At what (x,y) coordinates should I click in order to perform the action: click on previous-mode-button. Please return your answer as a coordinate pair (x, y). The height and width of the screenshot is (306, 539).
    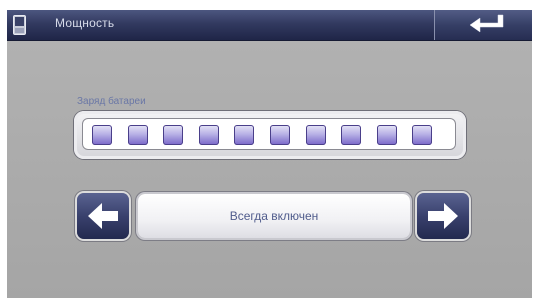
    Looking at the image, I should click on (103, 216).